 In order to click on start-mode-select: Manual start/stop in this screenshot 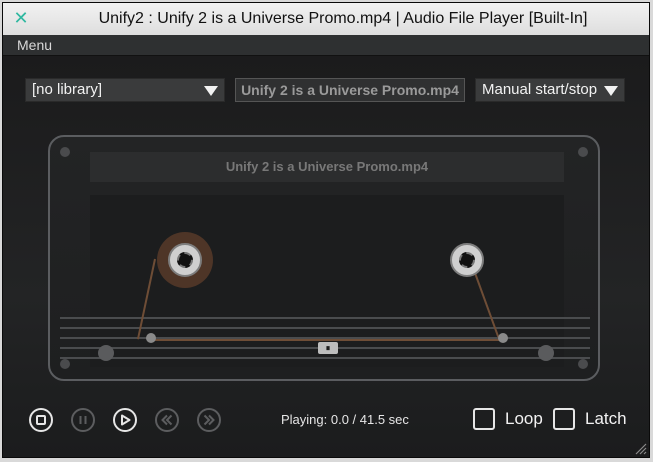, I will do `click(550, 90)`.